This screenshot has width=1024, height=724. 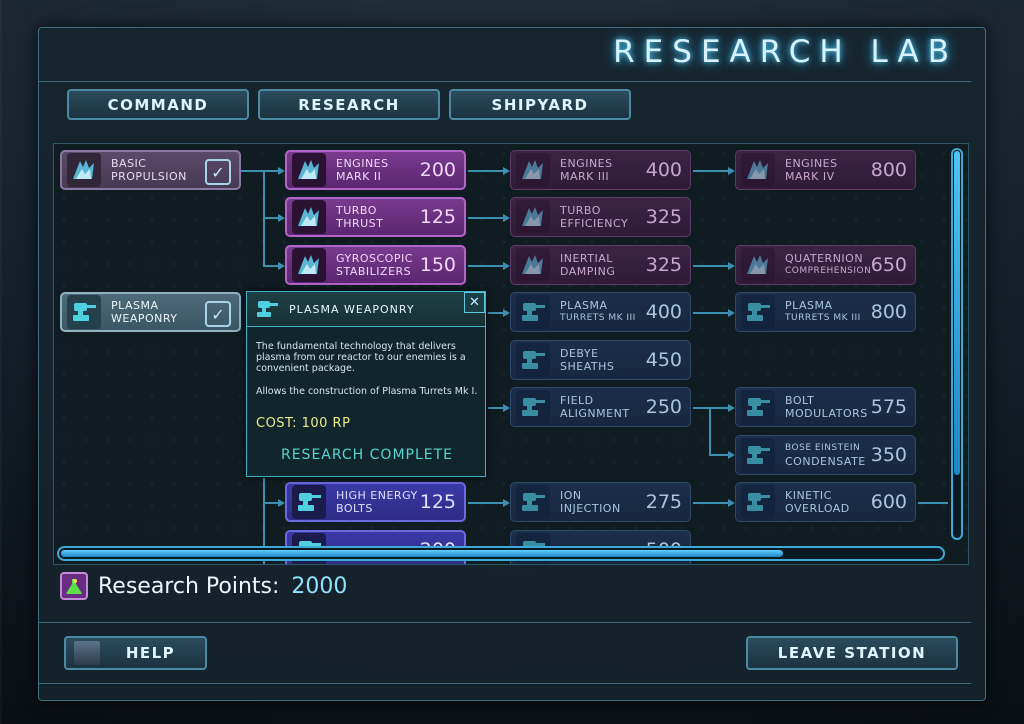 I want to click on tab-command: COMMAND, so click(x=158, y=104).